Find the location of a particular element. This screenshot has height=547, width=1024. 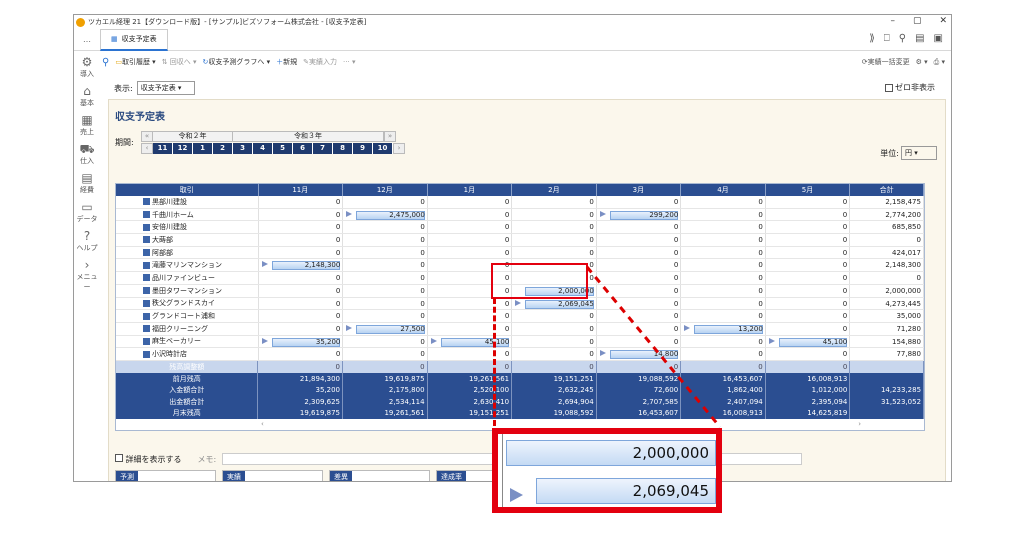

table-row: 小沢時計店 0 0 0 0 14,800 0 0 77,880 is located at coordinates (520, 354).